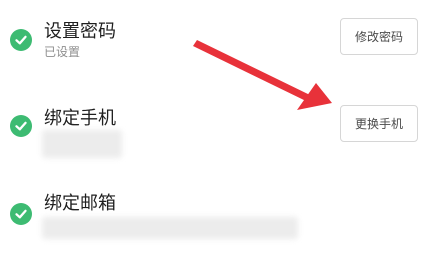 The image size is (434, 257). What do you see at coordinates (252, 71) in the screenshot?
I see `arrow-shaft` at bounding box center [252, 71].